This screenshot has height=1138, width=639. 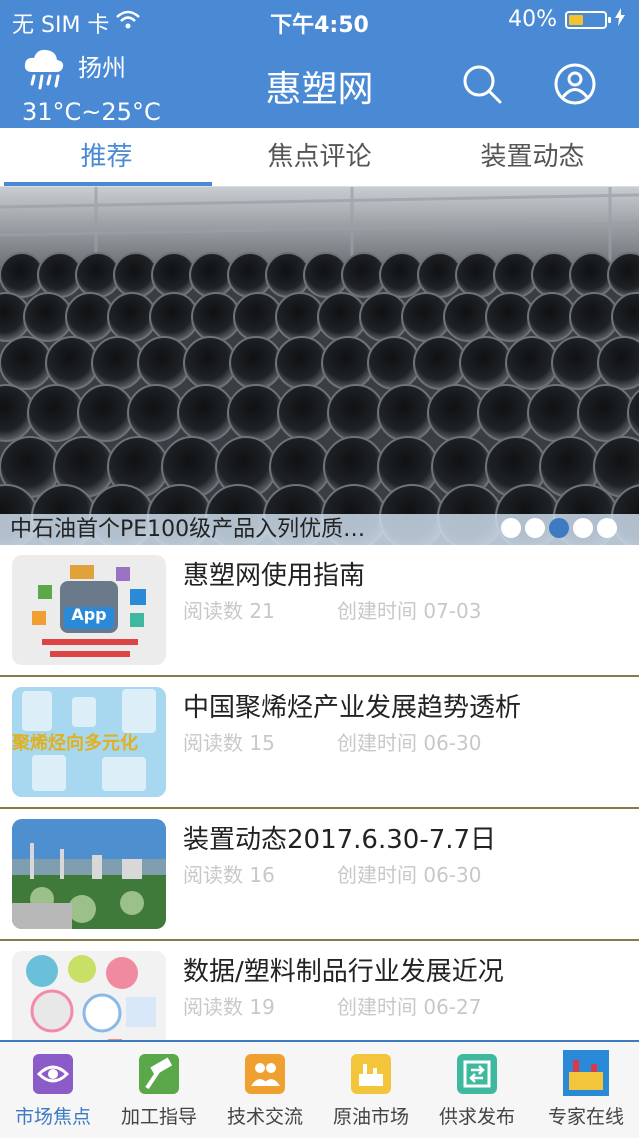 I want to click on expert-icon, so click(x=586, y=1073).